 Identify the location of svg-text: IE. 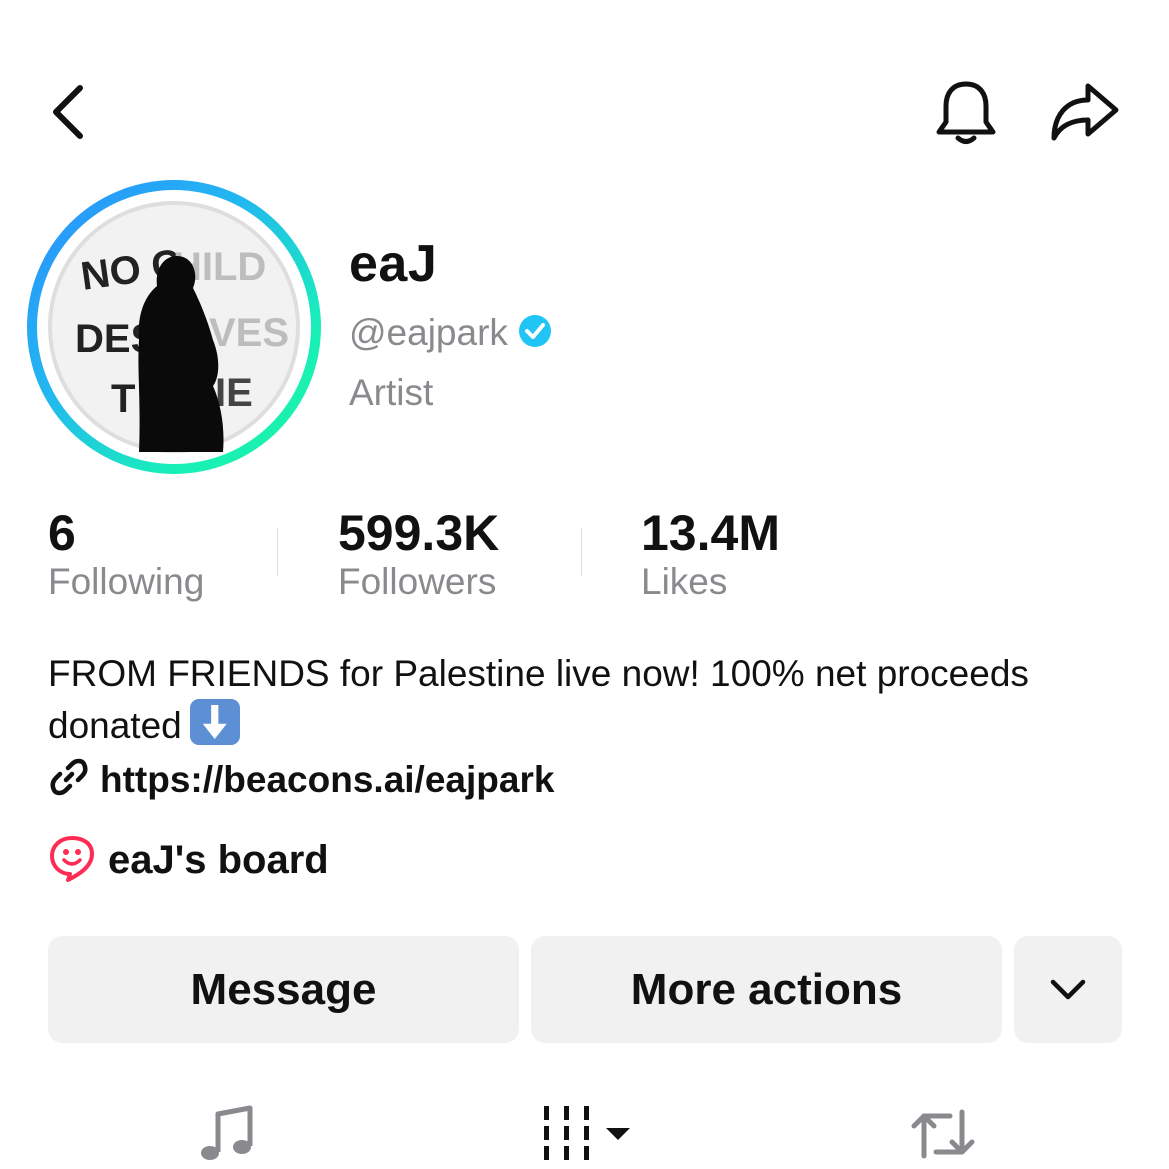
(234, 393).